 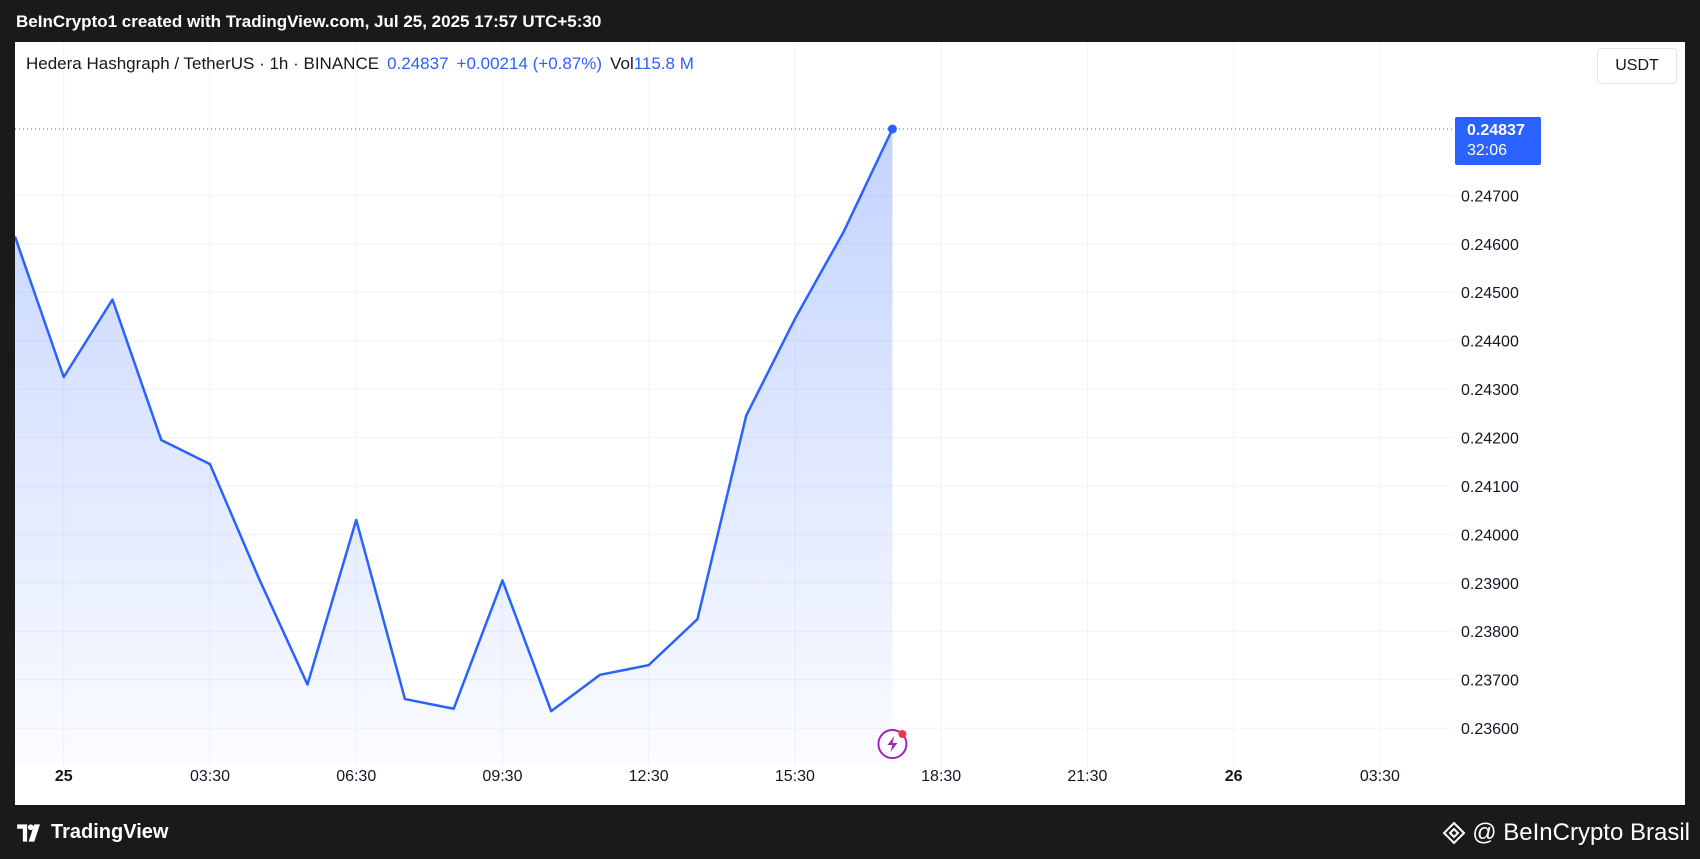 What do you see at coordinates (1490, 342) in the screenshot?
I see `y-tick-label: 0.24400` at bounding box center [1490, 342].